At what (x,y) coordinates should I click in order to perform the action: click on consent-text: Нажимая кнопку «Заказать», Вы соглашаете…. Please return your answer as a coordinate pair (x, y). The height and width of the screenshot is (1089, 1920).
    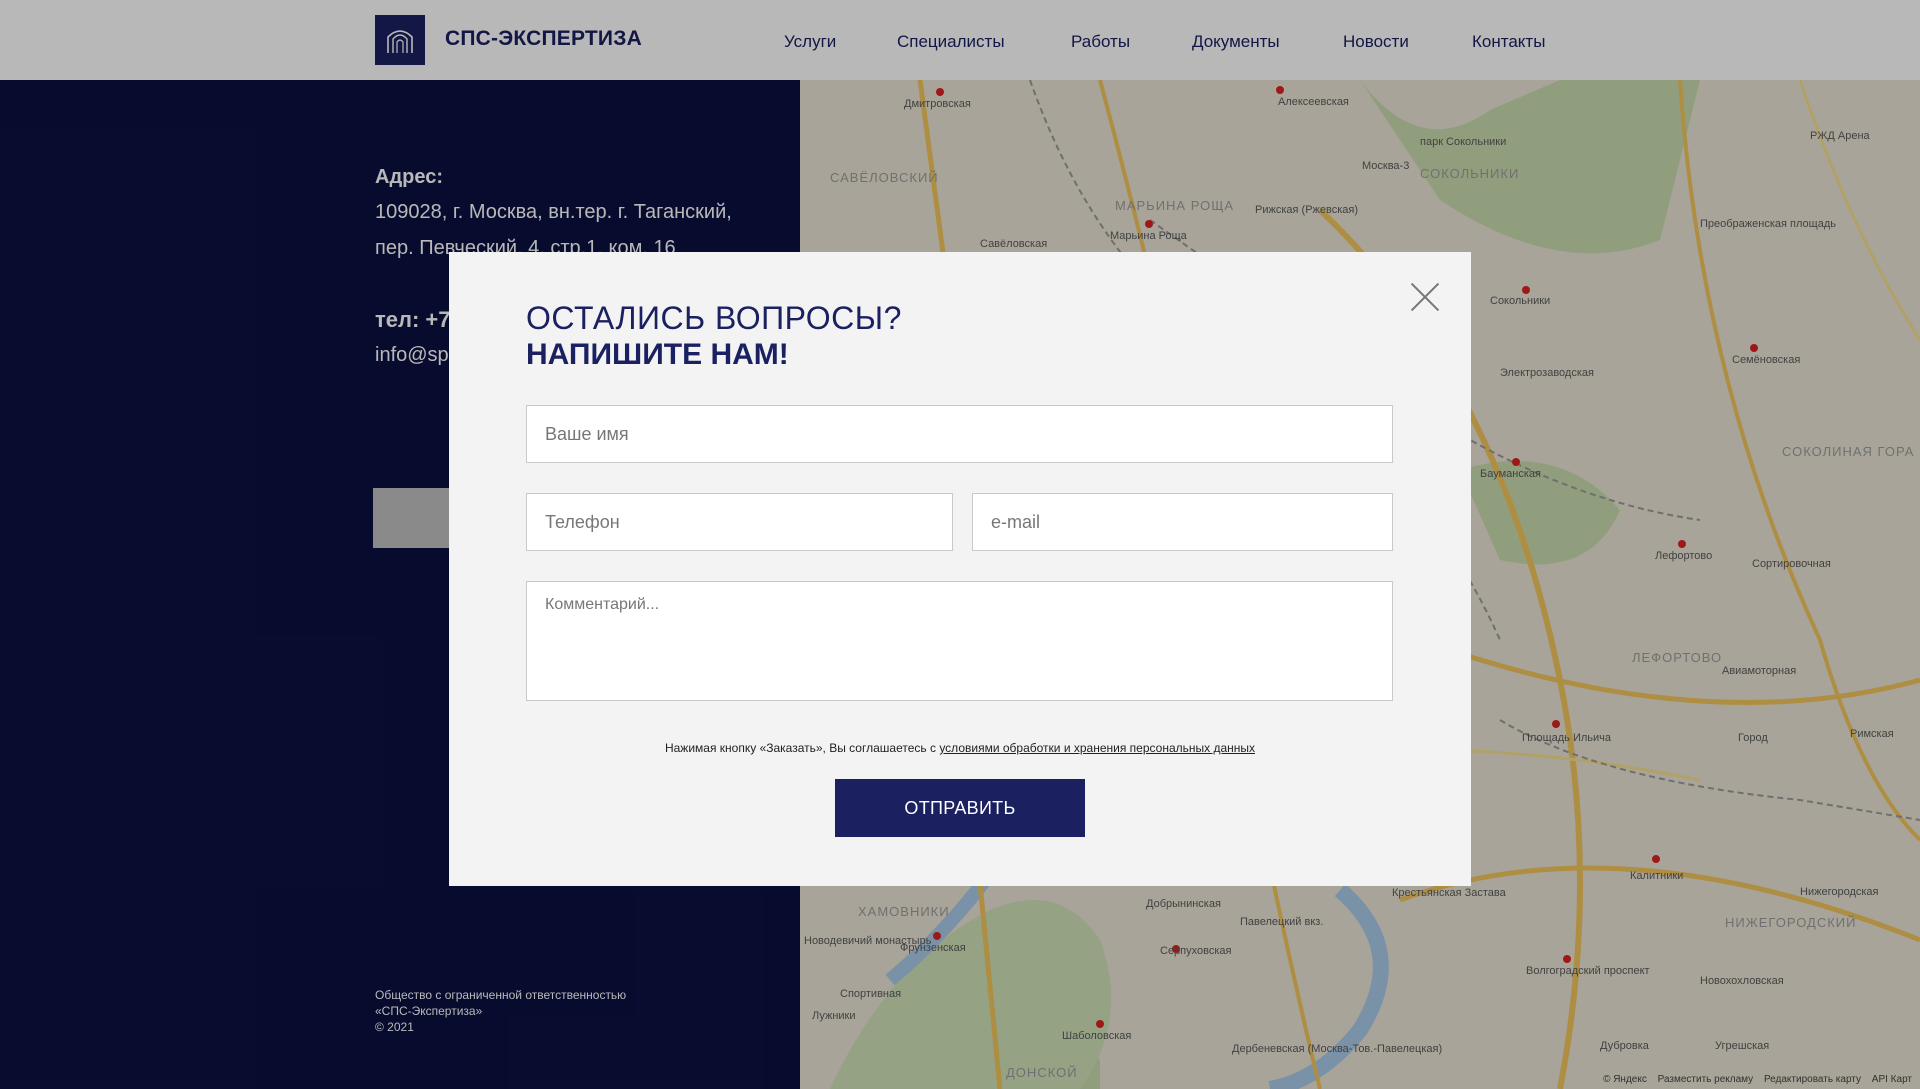
    Looking at the image, I should click on (802, 748).